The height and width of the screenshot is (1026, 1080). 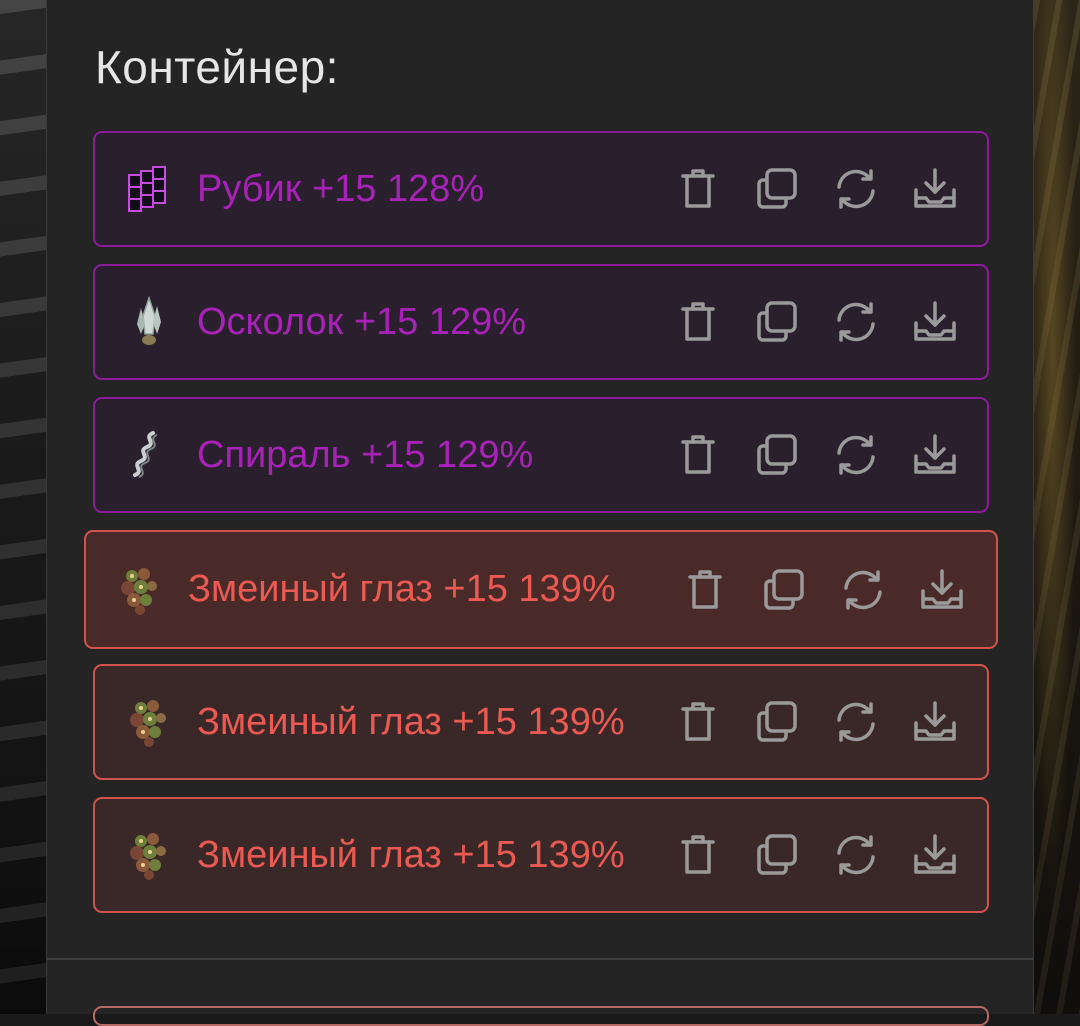 What do you see at coordinates (1057, 507) in the screenshot?
I see `background-right` at bounding box center [1057, 507].